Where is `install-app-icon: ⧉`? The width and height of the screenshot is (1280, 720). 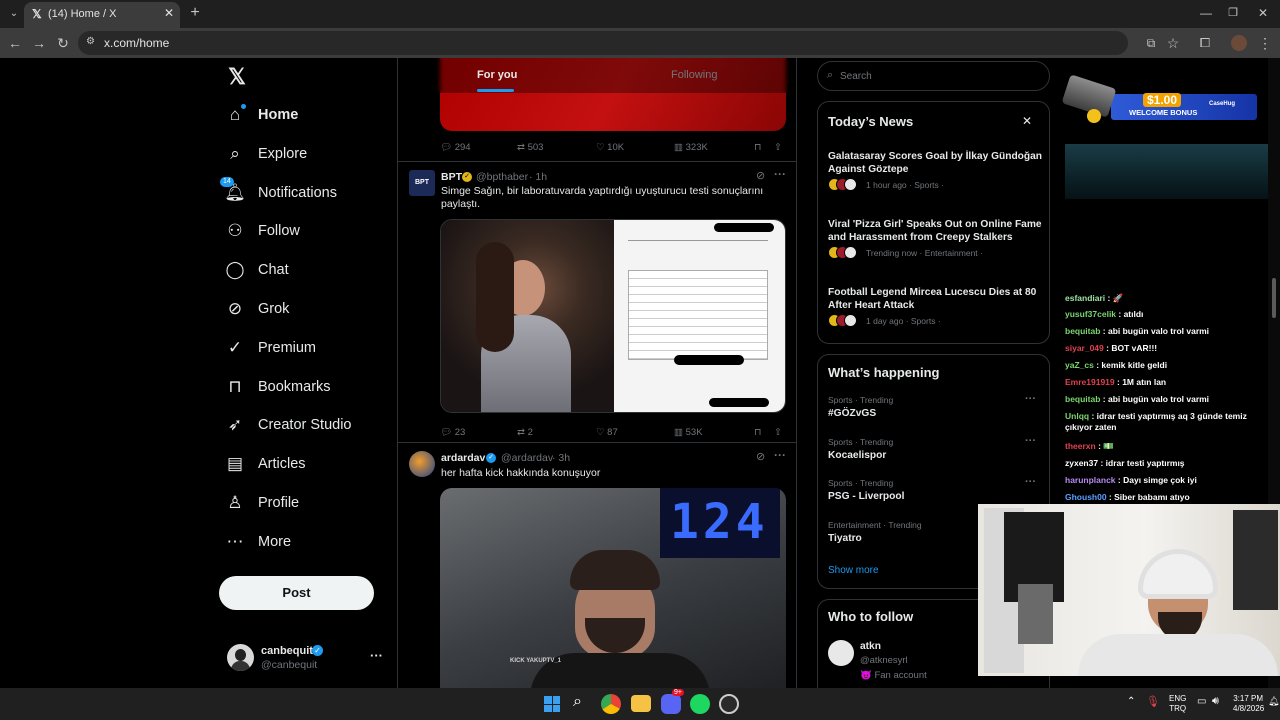 install-app-icon: ⧉ is located at coordinates (1151, 43).